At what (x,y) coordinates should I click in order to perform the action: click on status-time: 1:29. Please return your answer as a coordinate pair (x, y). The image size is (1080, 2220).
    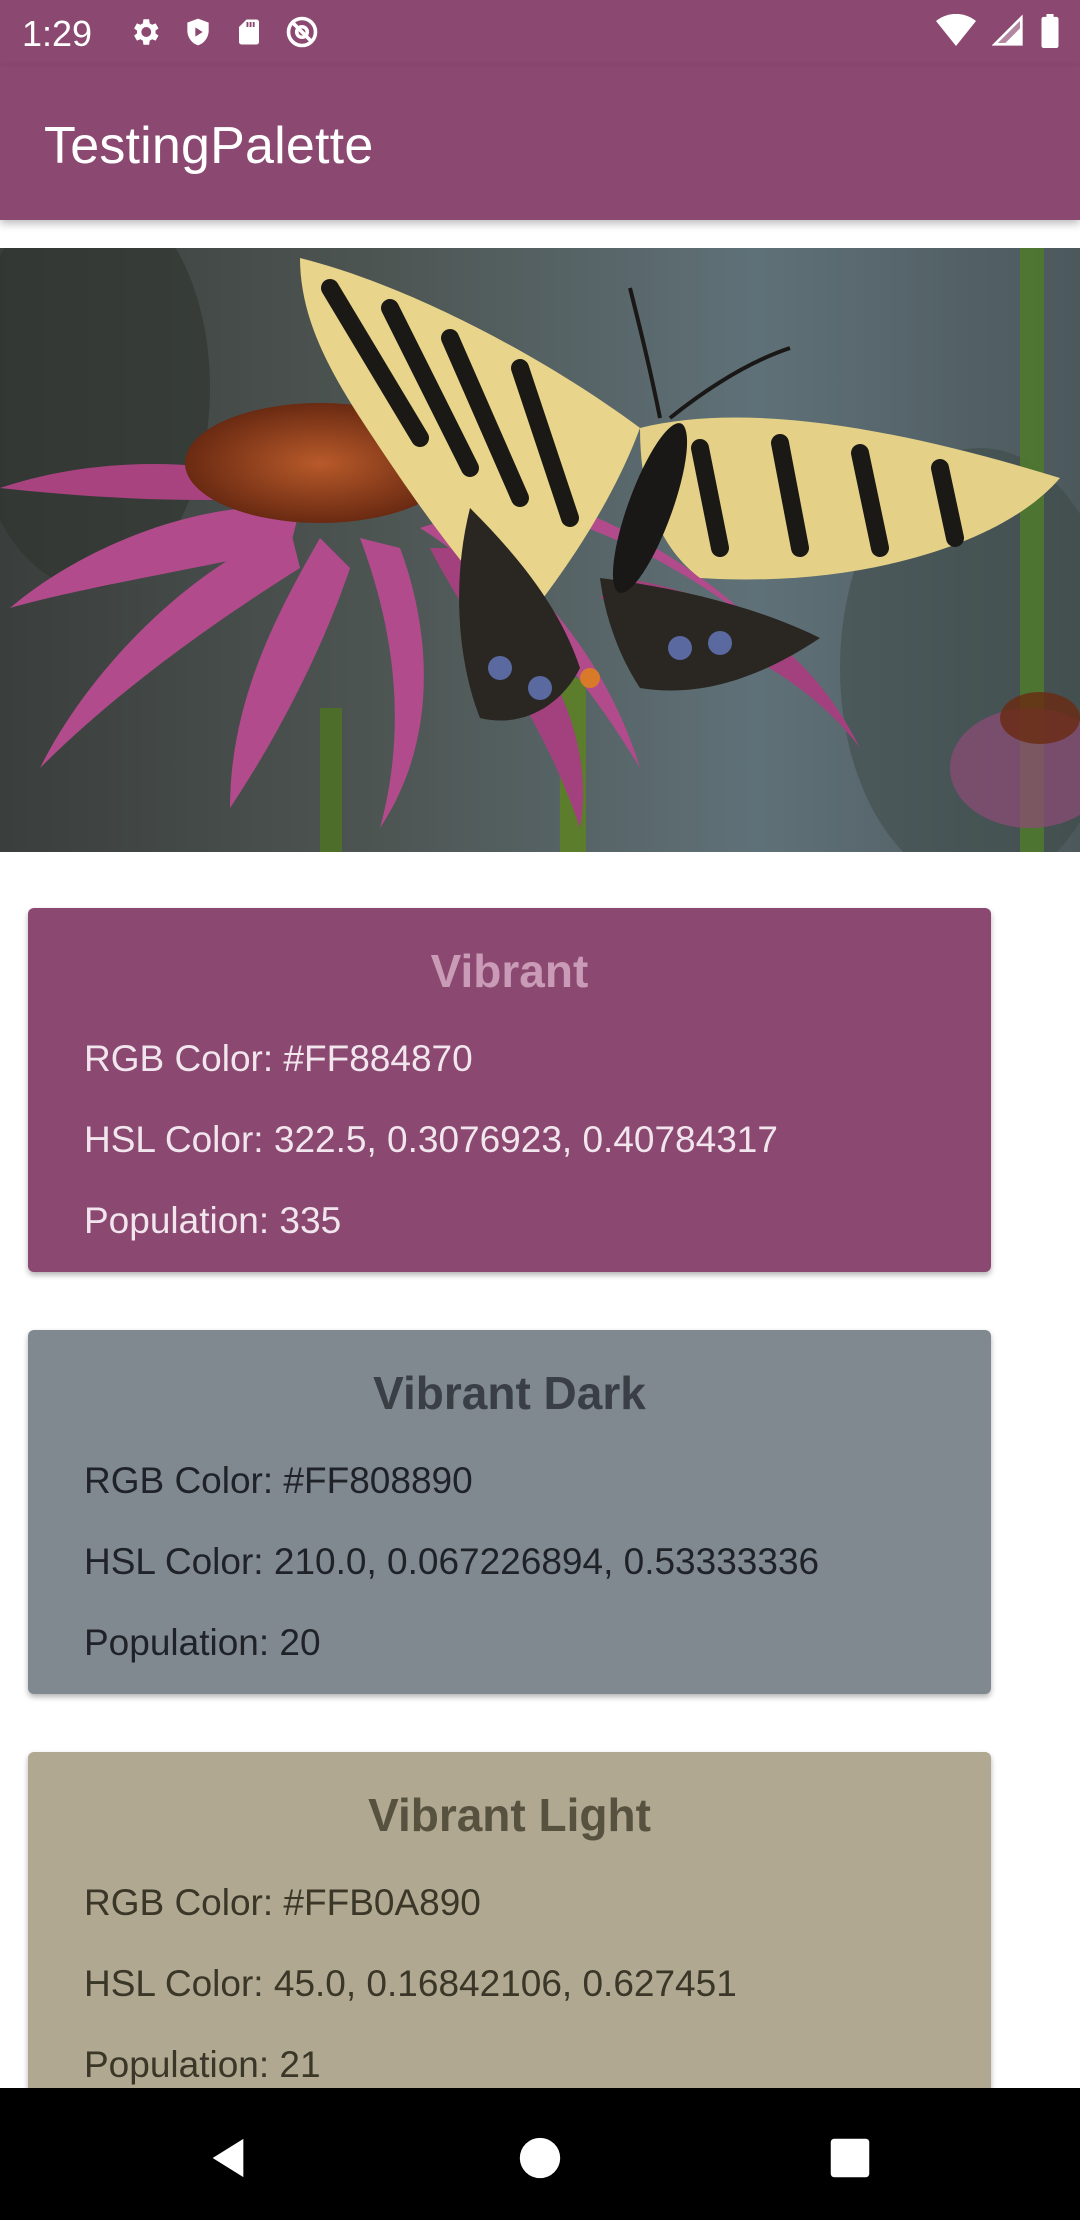
    Looking at the image, I should click on (57, 33).